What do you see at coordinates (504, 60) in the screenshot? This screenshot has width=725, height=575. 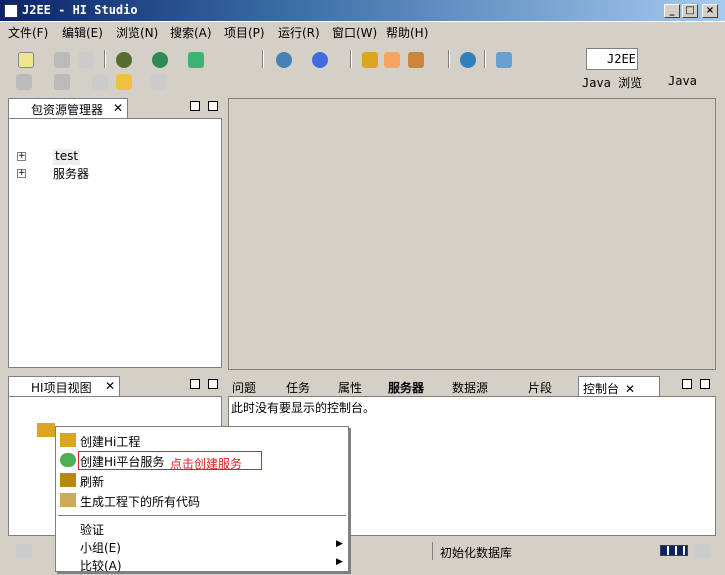 I see `connect-icon` at bounding box center [504, 60].